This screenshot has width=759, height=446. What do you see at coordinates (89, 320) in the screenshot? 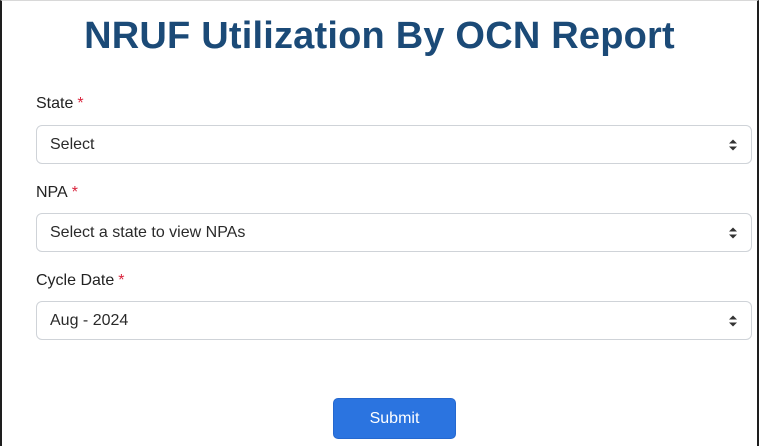
I see `cycle-date-select-value: Aug - 2024` at bounding box center [89, 320].